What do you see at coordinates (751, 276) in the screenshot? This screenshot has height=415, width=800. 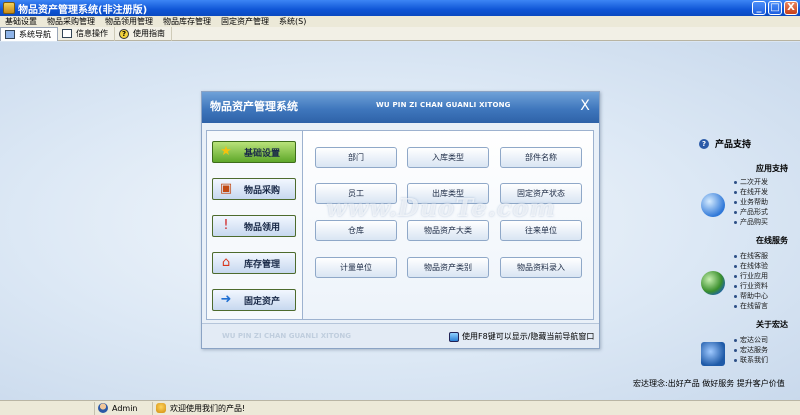 I see `link-industry-app: 行业应用` at bounding box center [751, 276].